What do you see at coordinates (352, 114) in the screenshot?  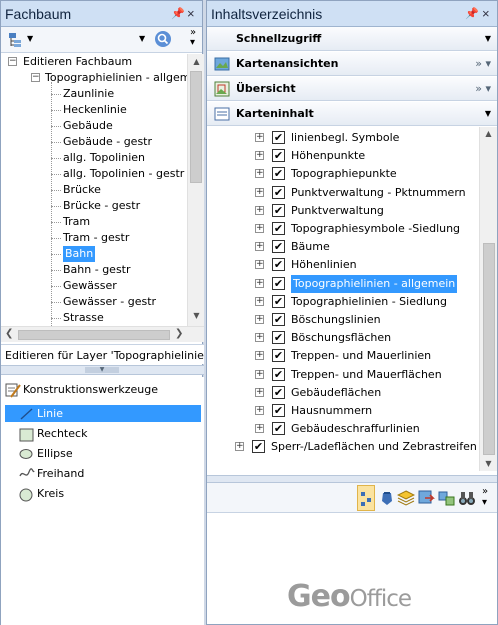 I see `section-karteninhalt: Karteninhalt ▼` at bounding box center [352, 114].